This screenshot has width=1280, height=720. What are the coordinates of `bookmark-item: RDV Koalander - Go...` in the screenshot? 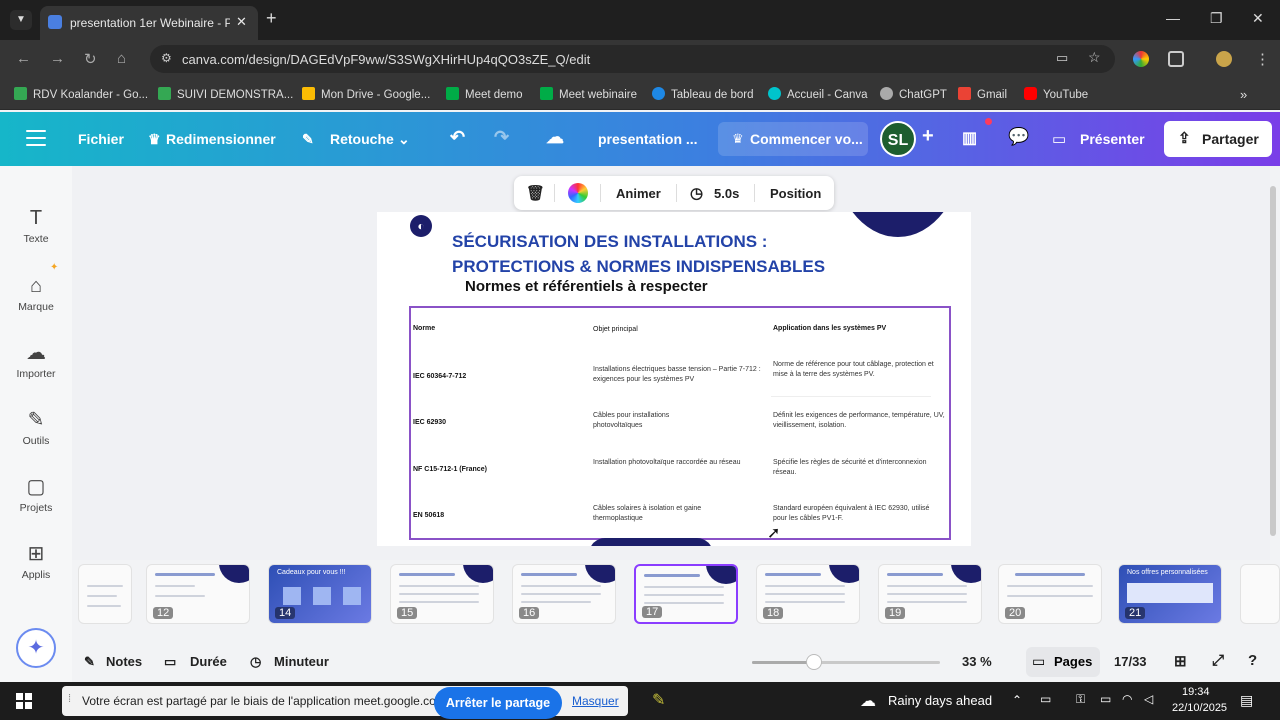 It's located at (81, 94).